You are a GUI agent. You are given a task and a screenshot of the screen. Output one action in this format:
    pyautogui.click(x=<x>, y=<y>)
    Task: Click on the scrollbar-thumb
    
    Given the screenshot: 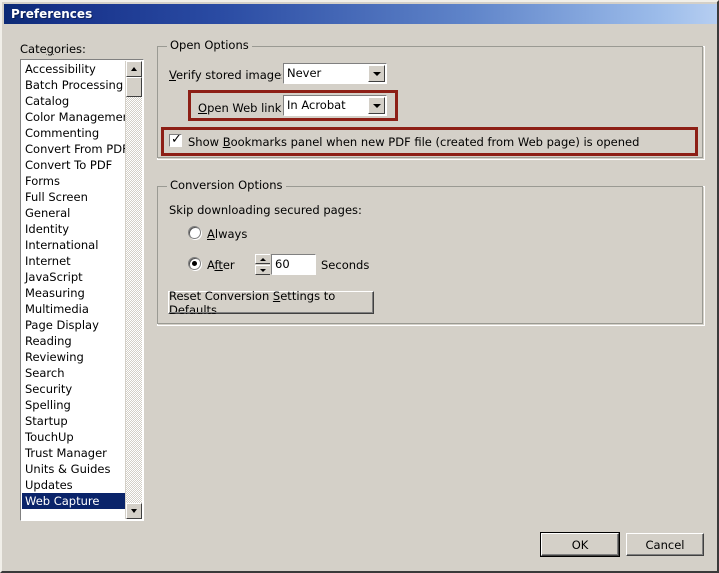 What is the action you would take?
    pyautogui.click(x=134, y=87)
    